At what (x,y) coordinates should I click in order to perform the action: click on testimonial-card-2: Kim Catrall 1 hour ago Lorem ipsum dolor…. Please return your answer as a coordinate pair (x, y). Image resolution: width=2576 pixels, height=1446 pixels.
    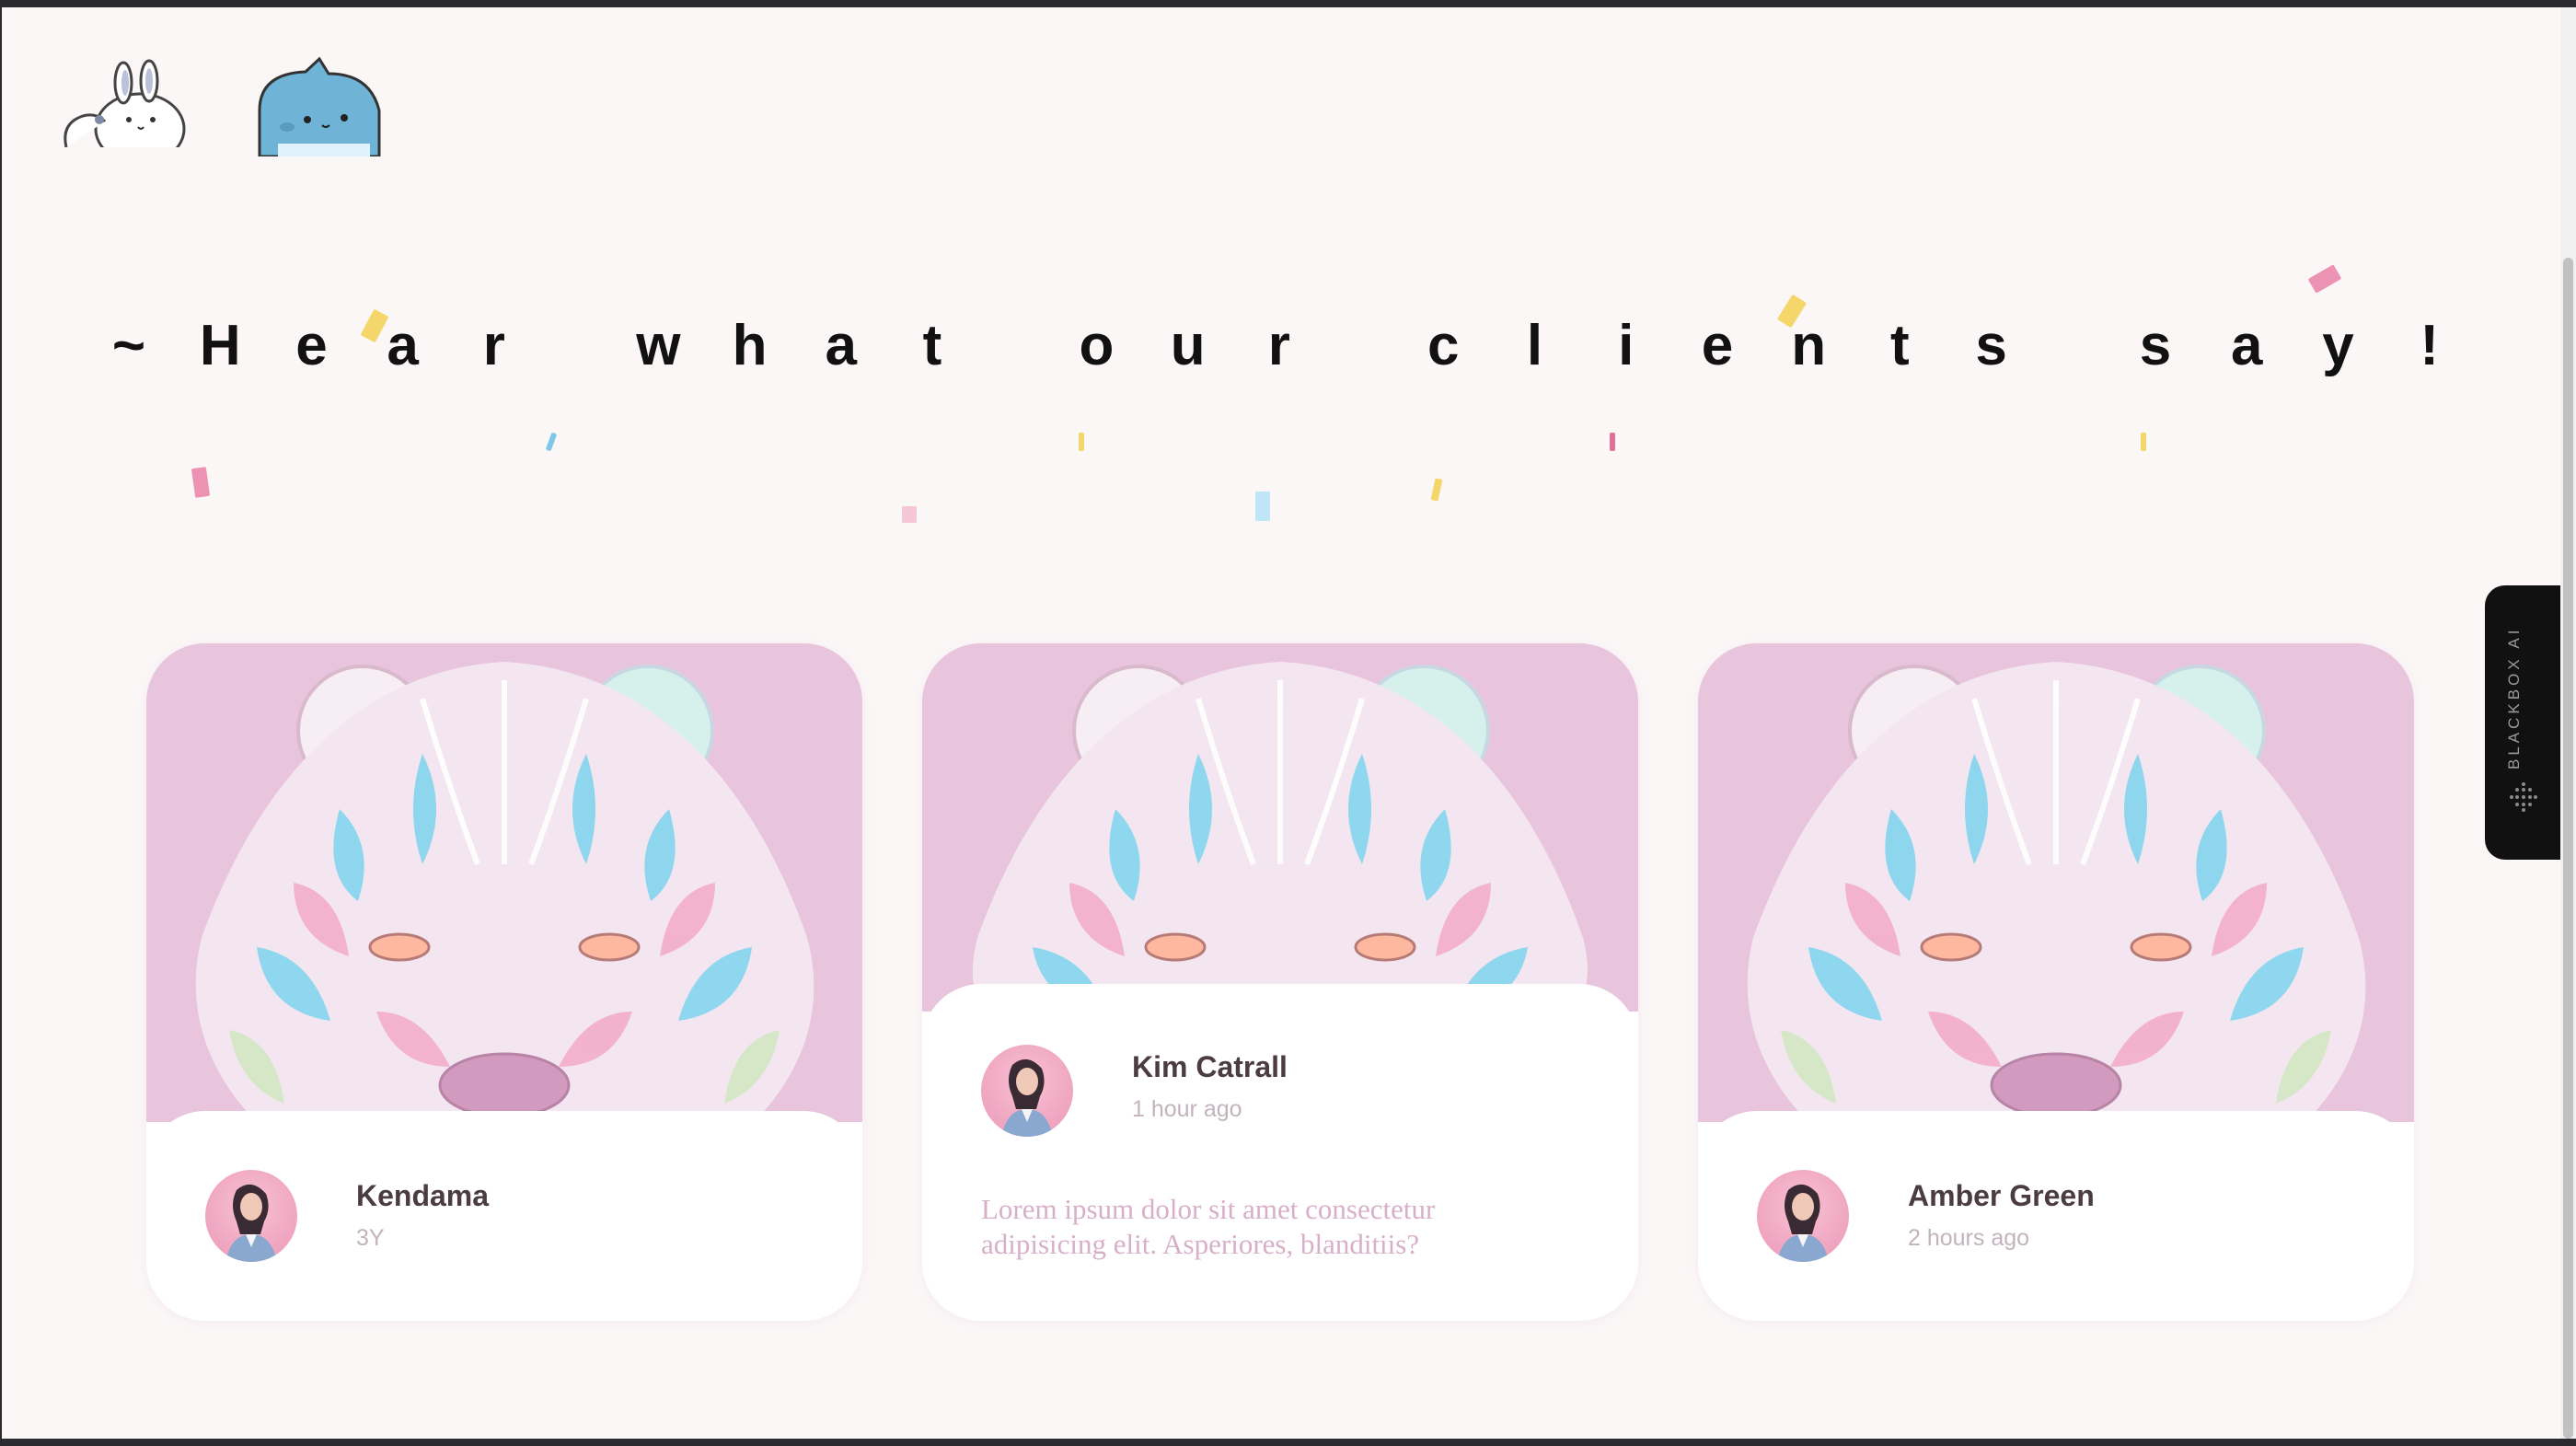
    Looking at the image, I should click on (1280, 982).